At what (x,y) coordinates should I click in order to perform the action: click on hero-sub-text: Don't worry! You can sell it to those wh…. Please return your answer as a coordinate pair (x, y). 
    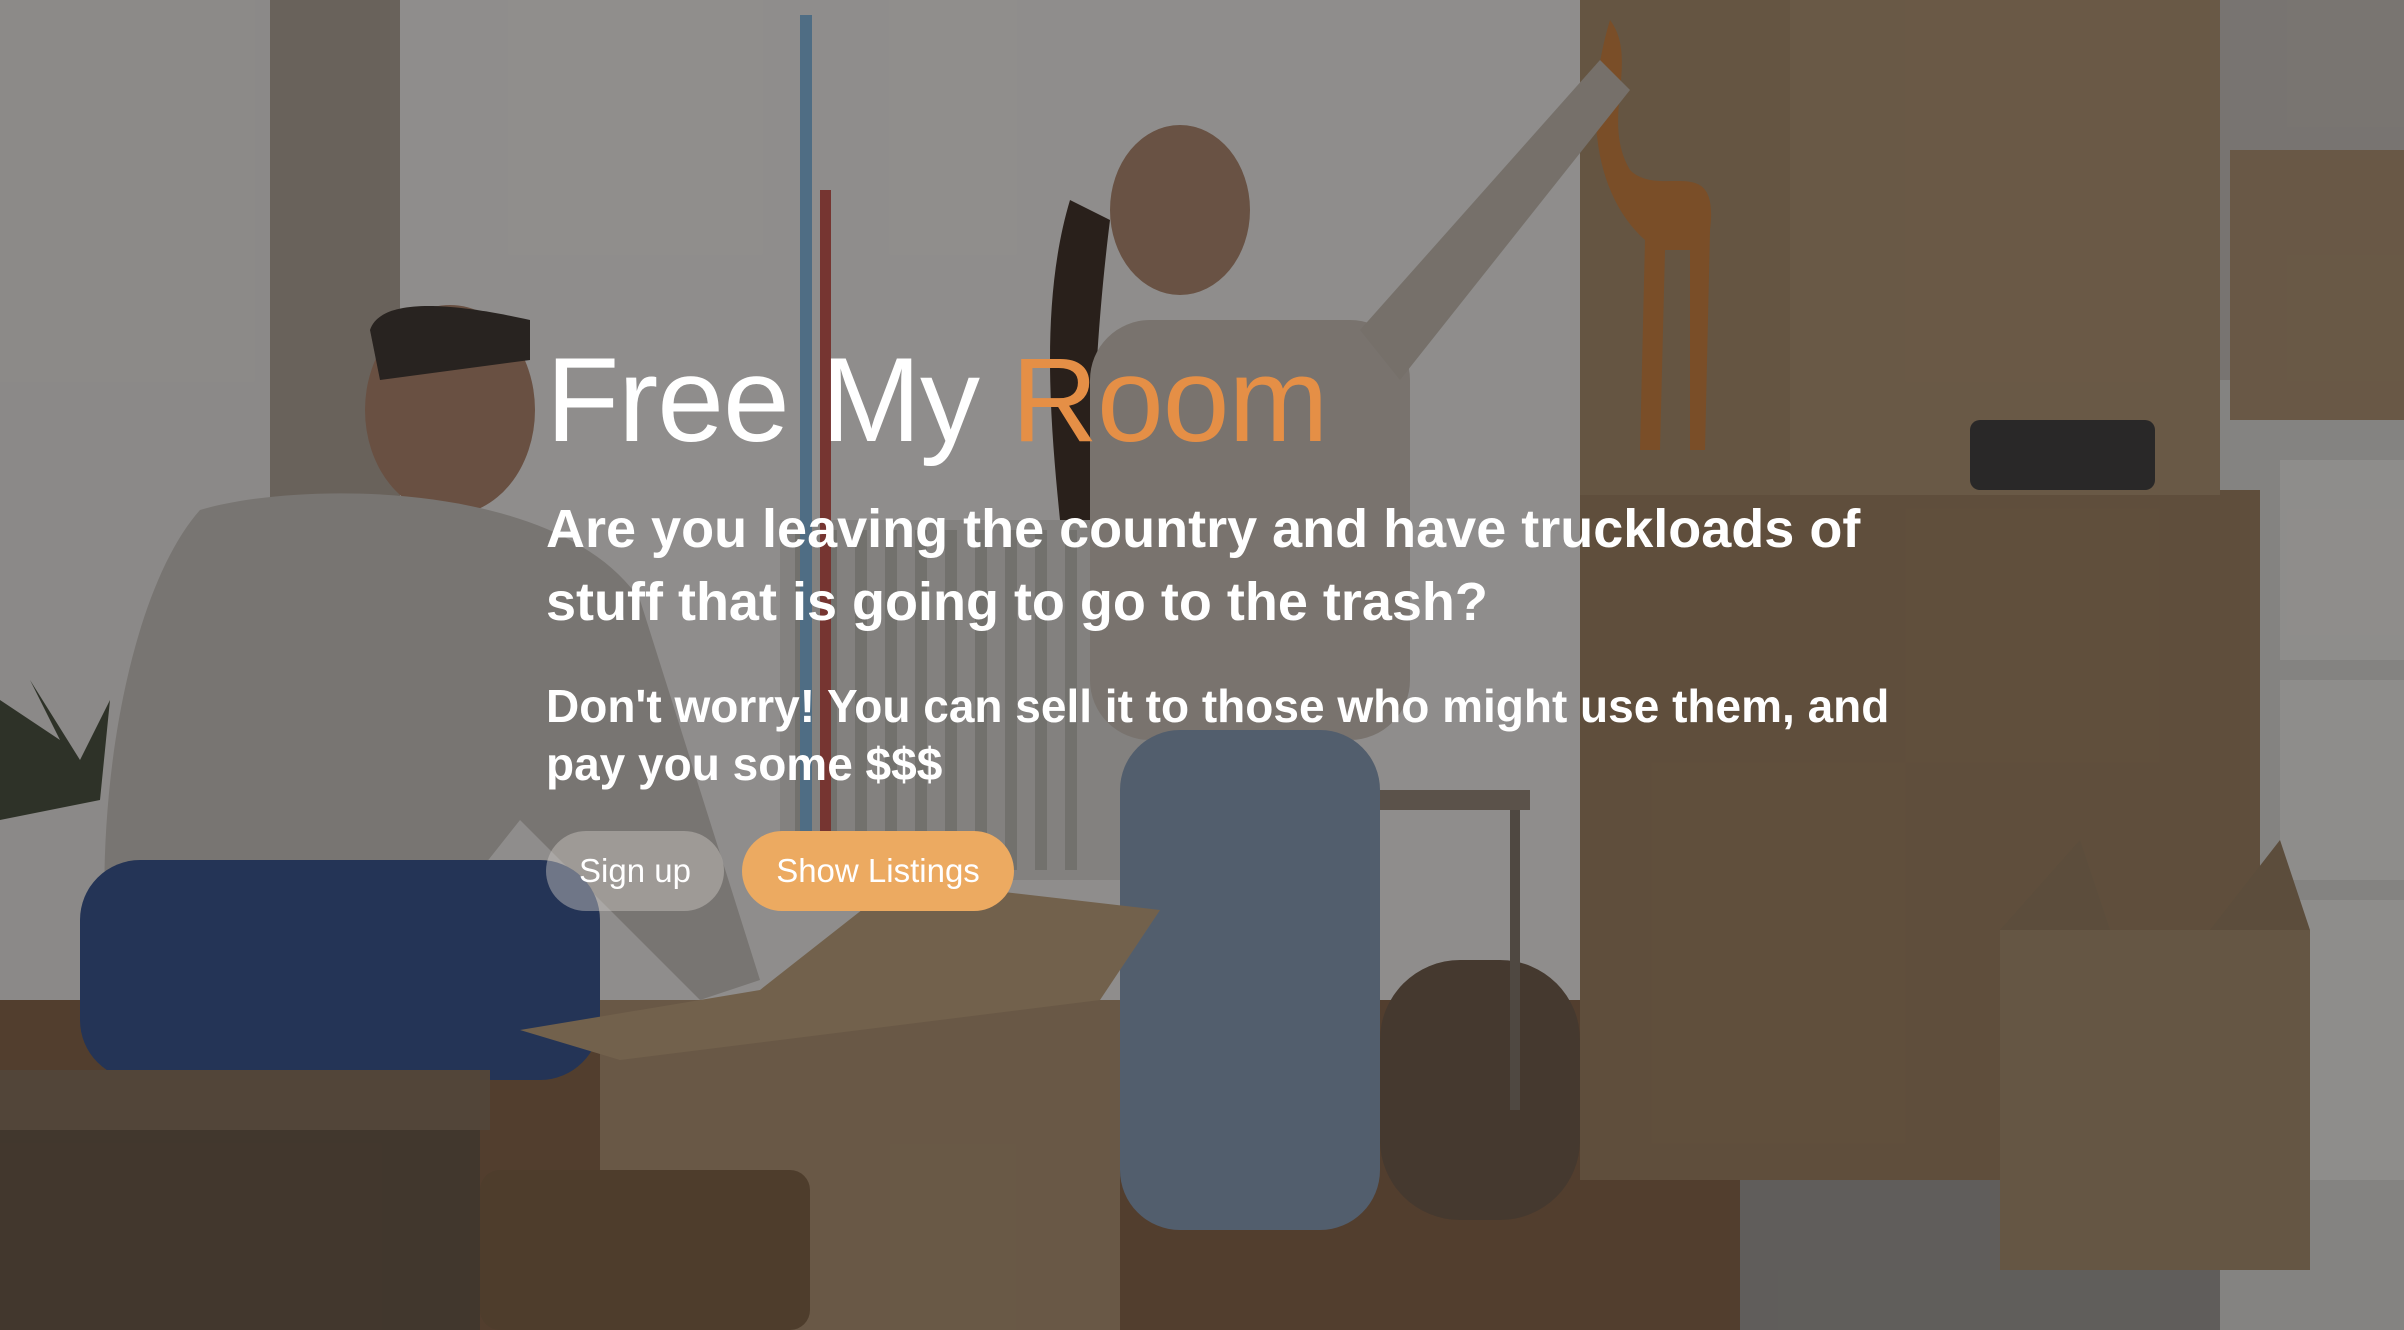
    Looking at the image, I should click on (1218, 735).